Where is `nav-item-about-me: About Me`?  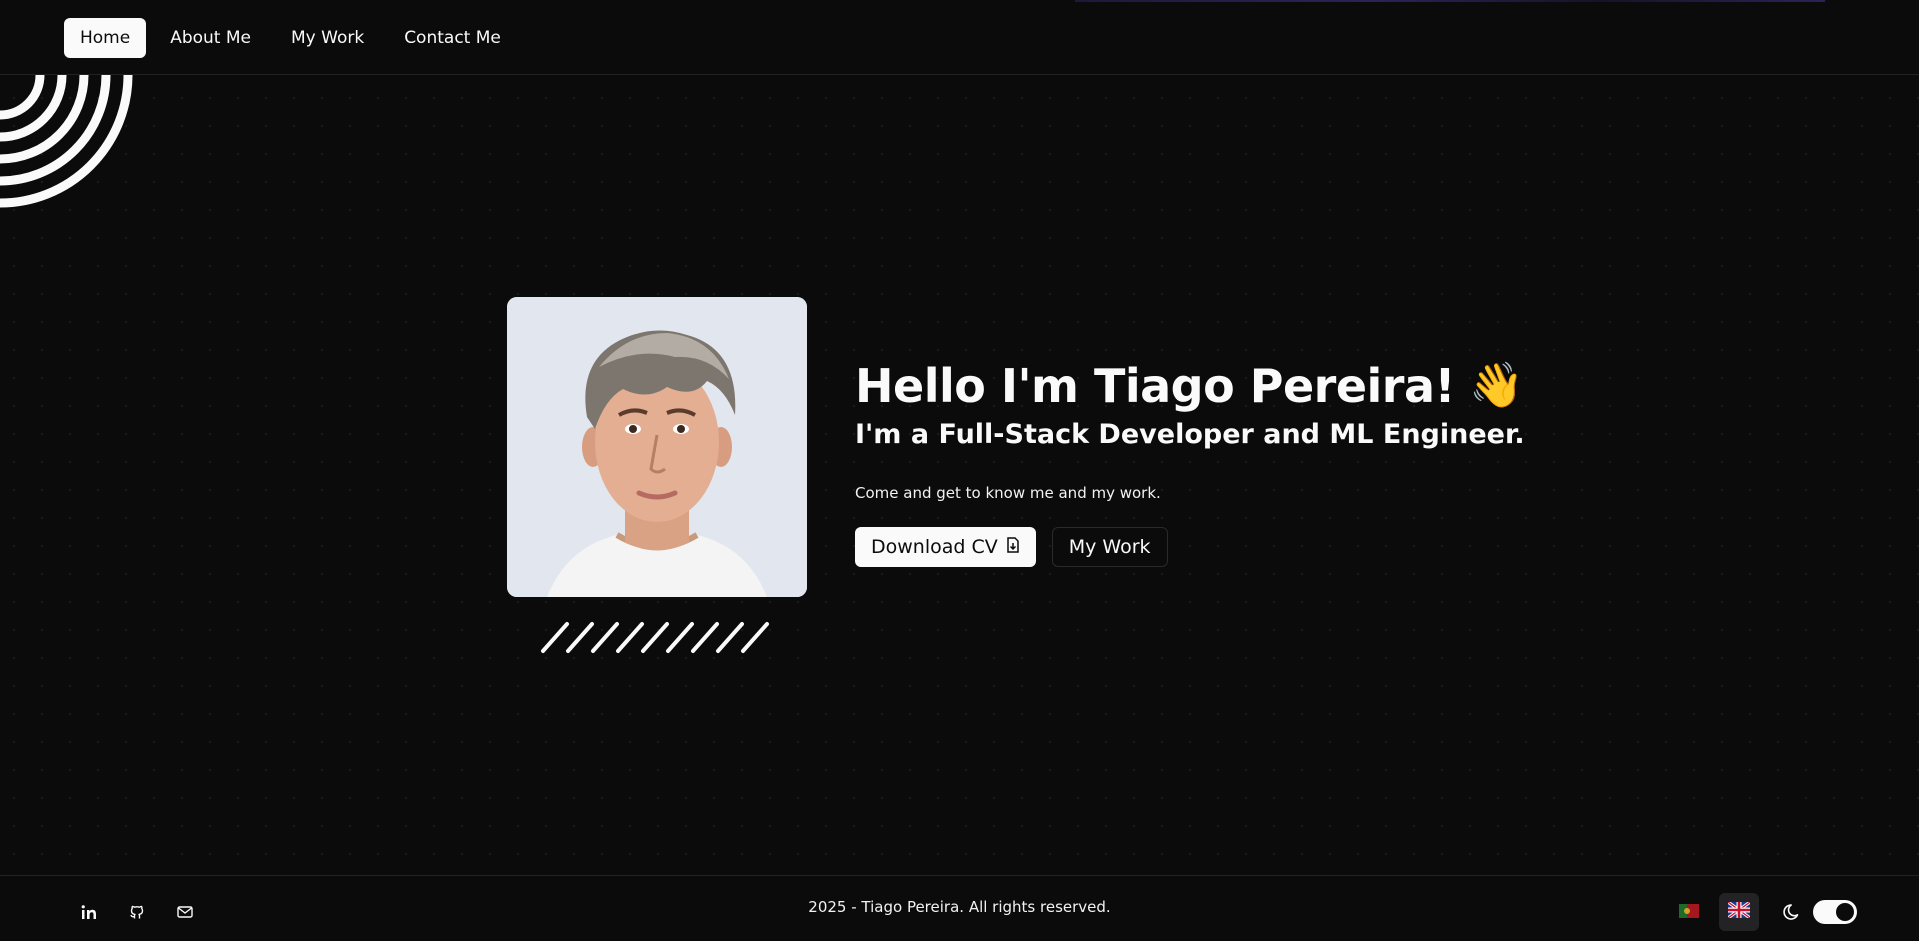 nav-item-about-me: About Me is located at coordinates (210, 38).